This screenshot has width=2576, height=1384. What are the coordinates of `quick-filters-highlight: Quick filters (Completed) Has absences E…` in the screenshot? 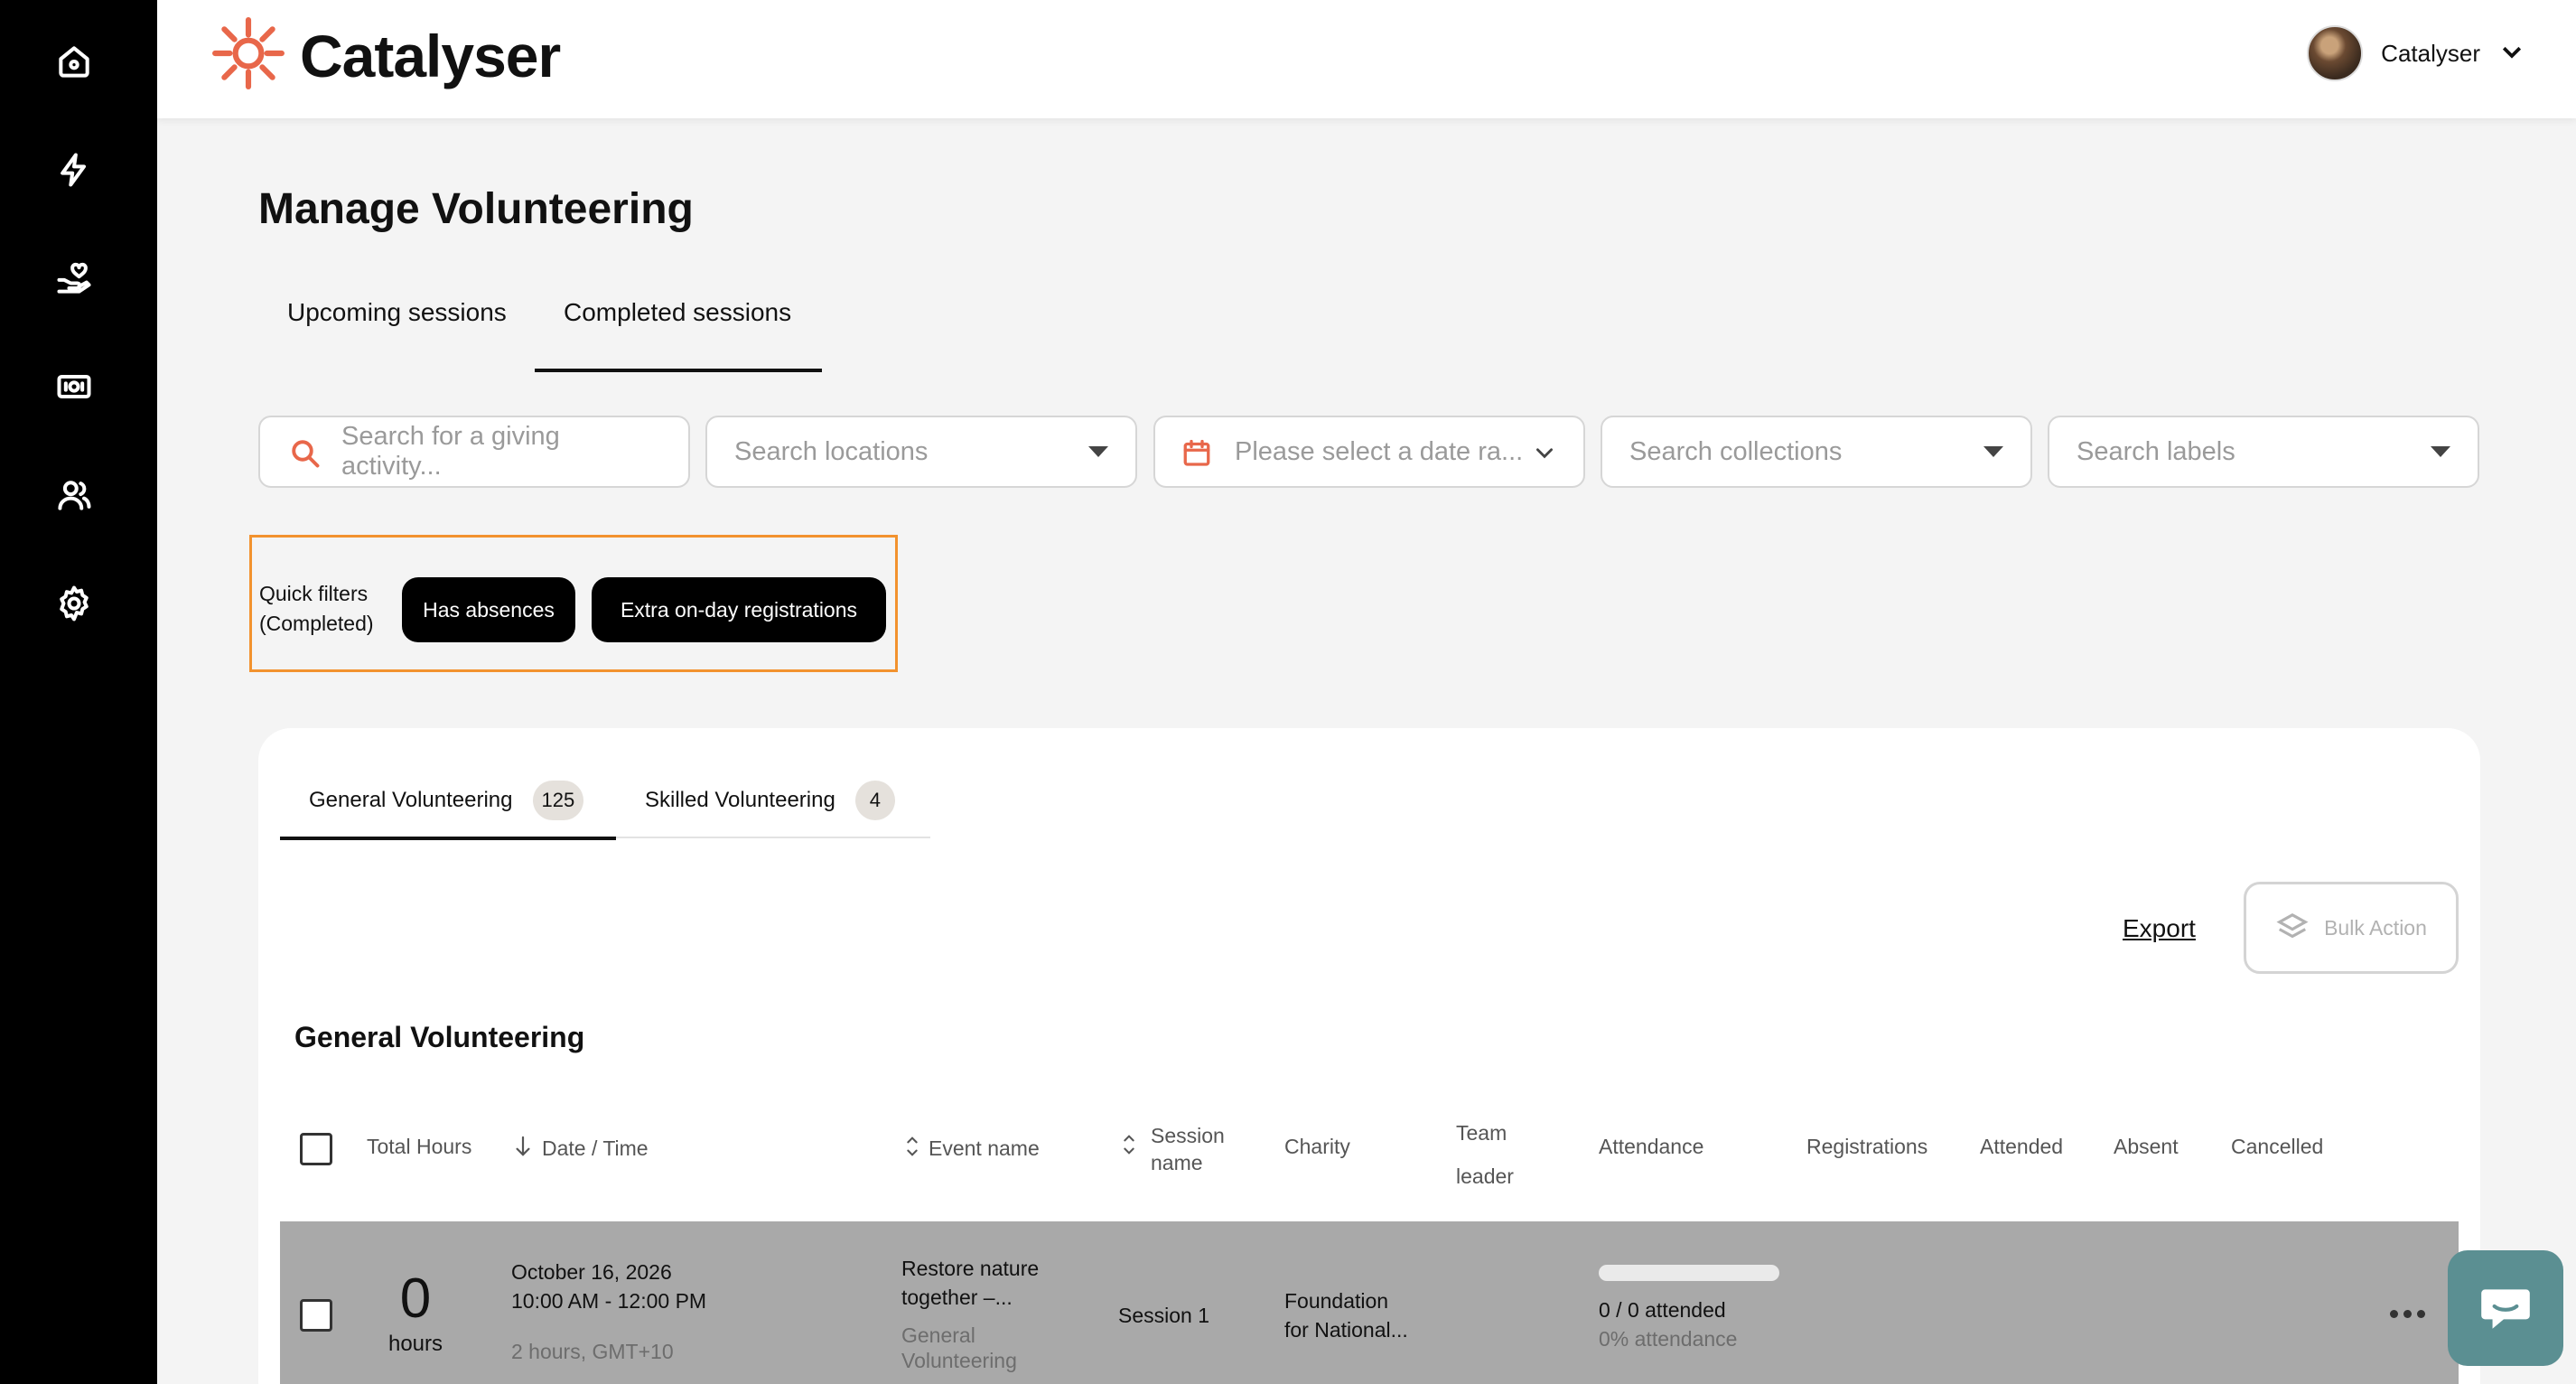 It's located at (573, 603).